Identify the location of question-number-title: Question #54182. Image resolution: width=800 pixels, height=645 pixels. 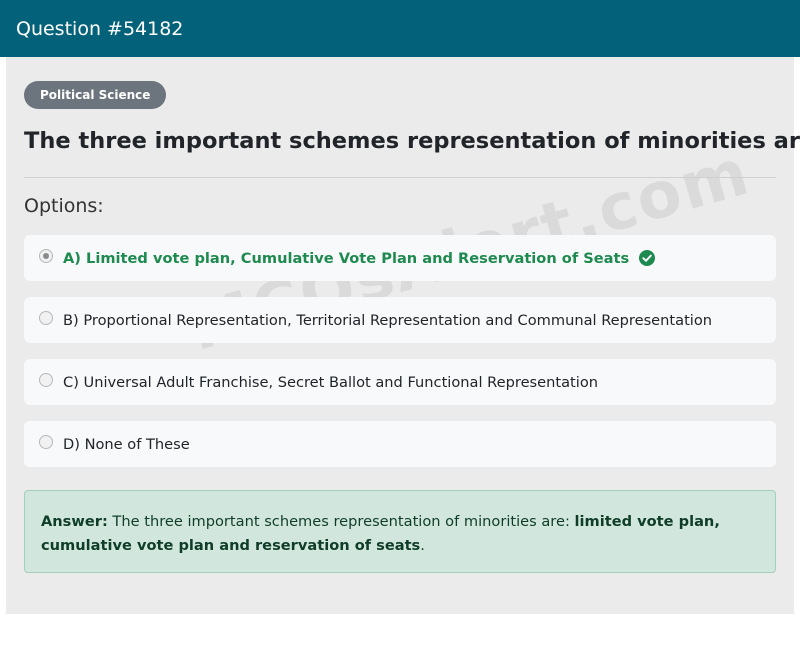
(100, 28).